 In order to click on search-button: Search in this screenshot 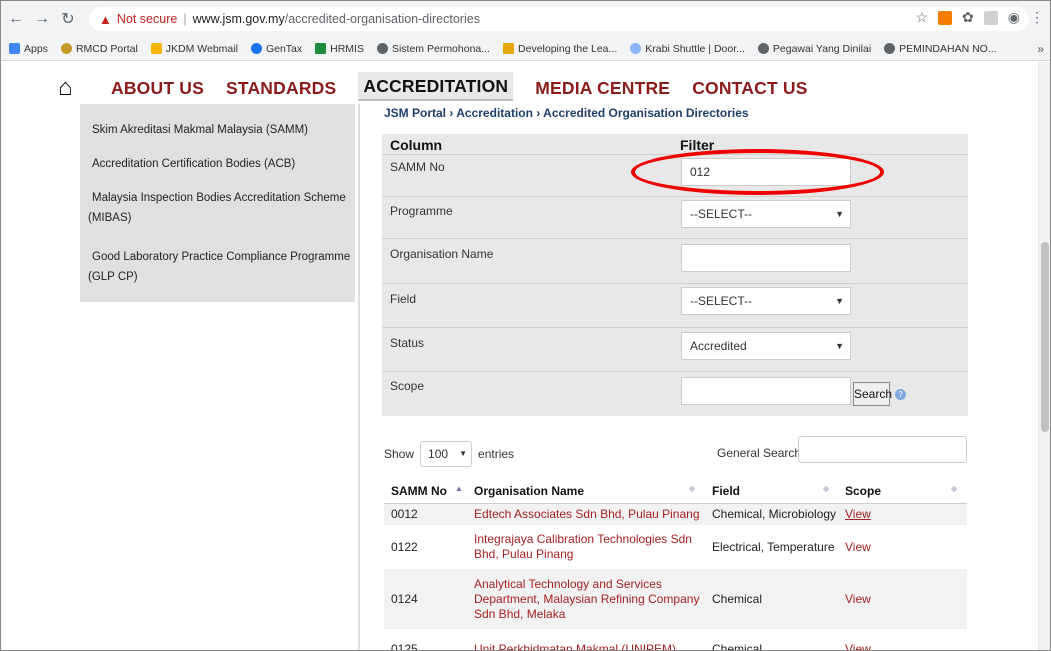, I will do `click(872, 394)`.